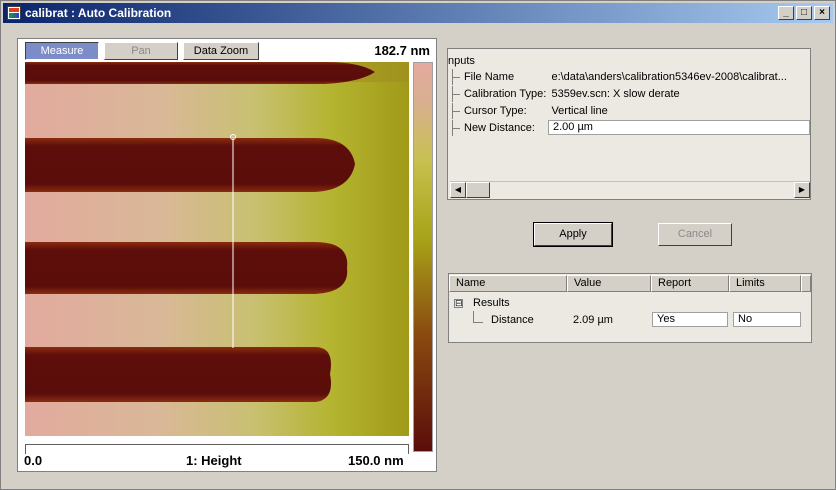 This screenshot has width=836, height=490. What do you see at coordinates (822, 13) in the screenshot?
I see `close-button: ×` at bounding box center [822, 13].